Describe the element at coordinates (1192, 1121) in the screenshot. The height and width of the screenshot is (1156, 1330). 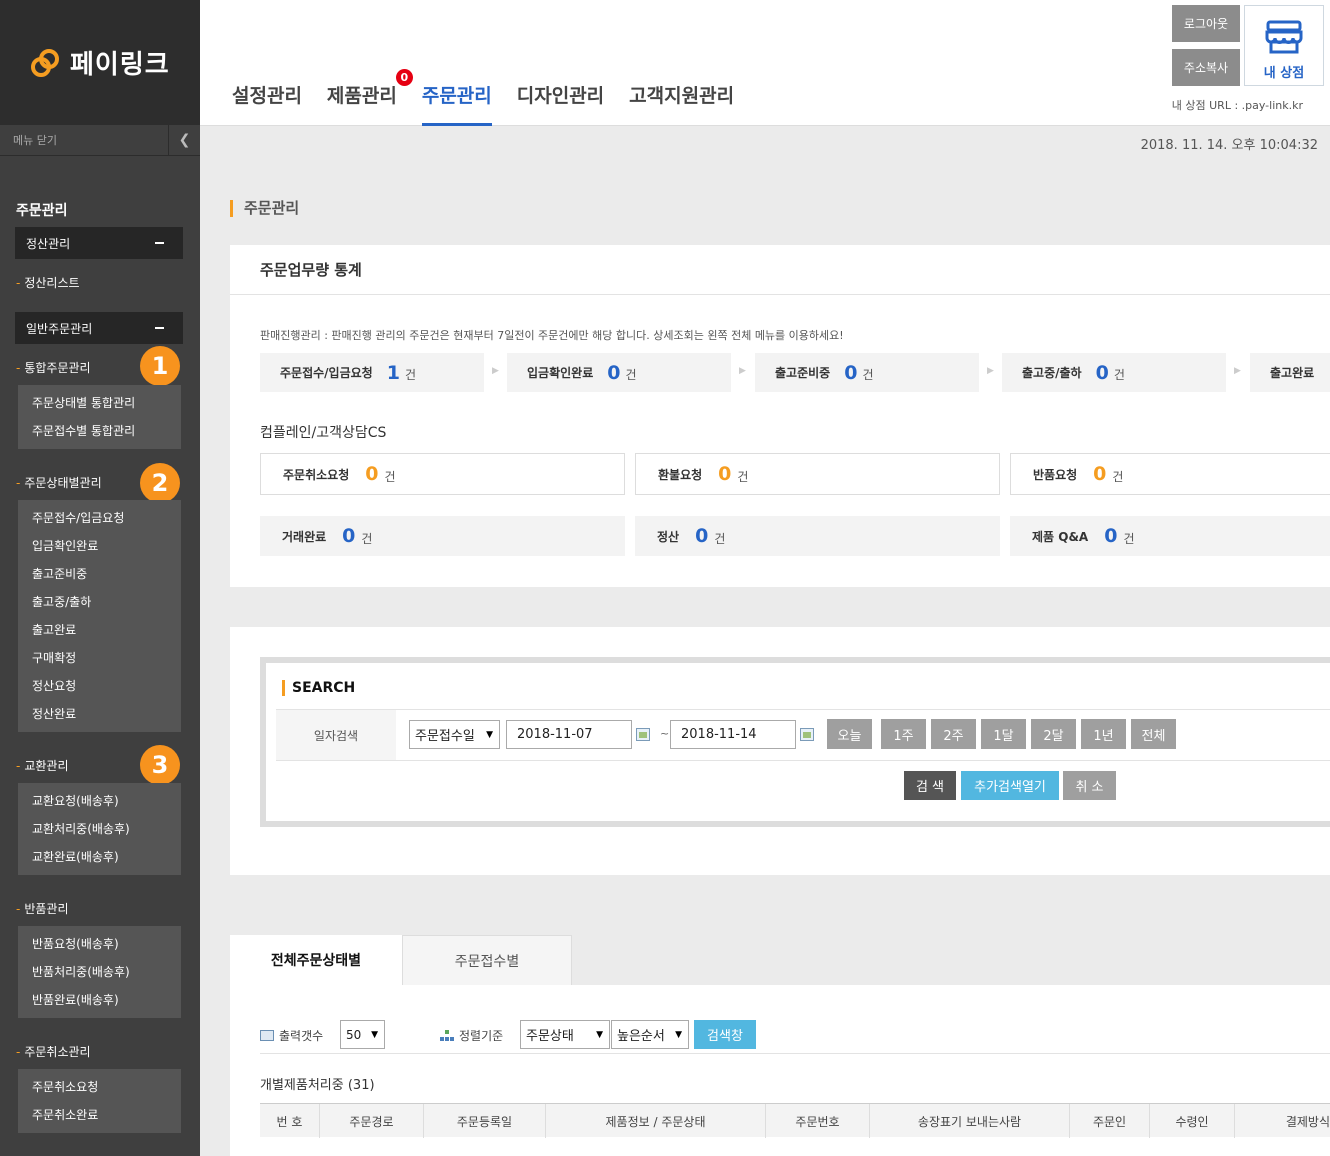
I see `col-recipient: 수령인` at that location.